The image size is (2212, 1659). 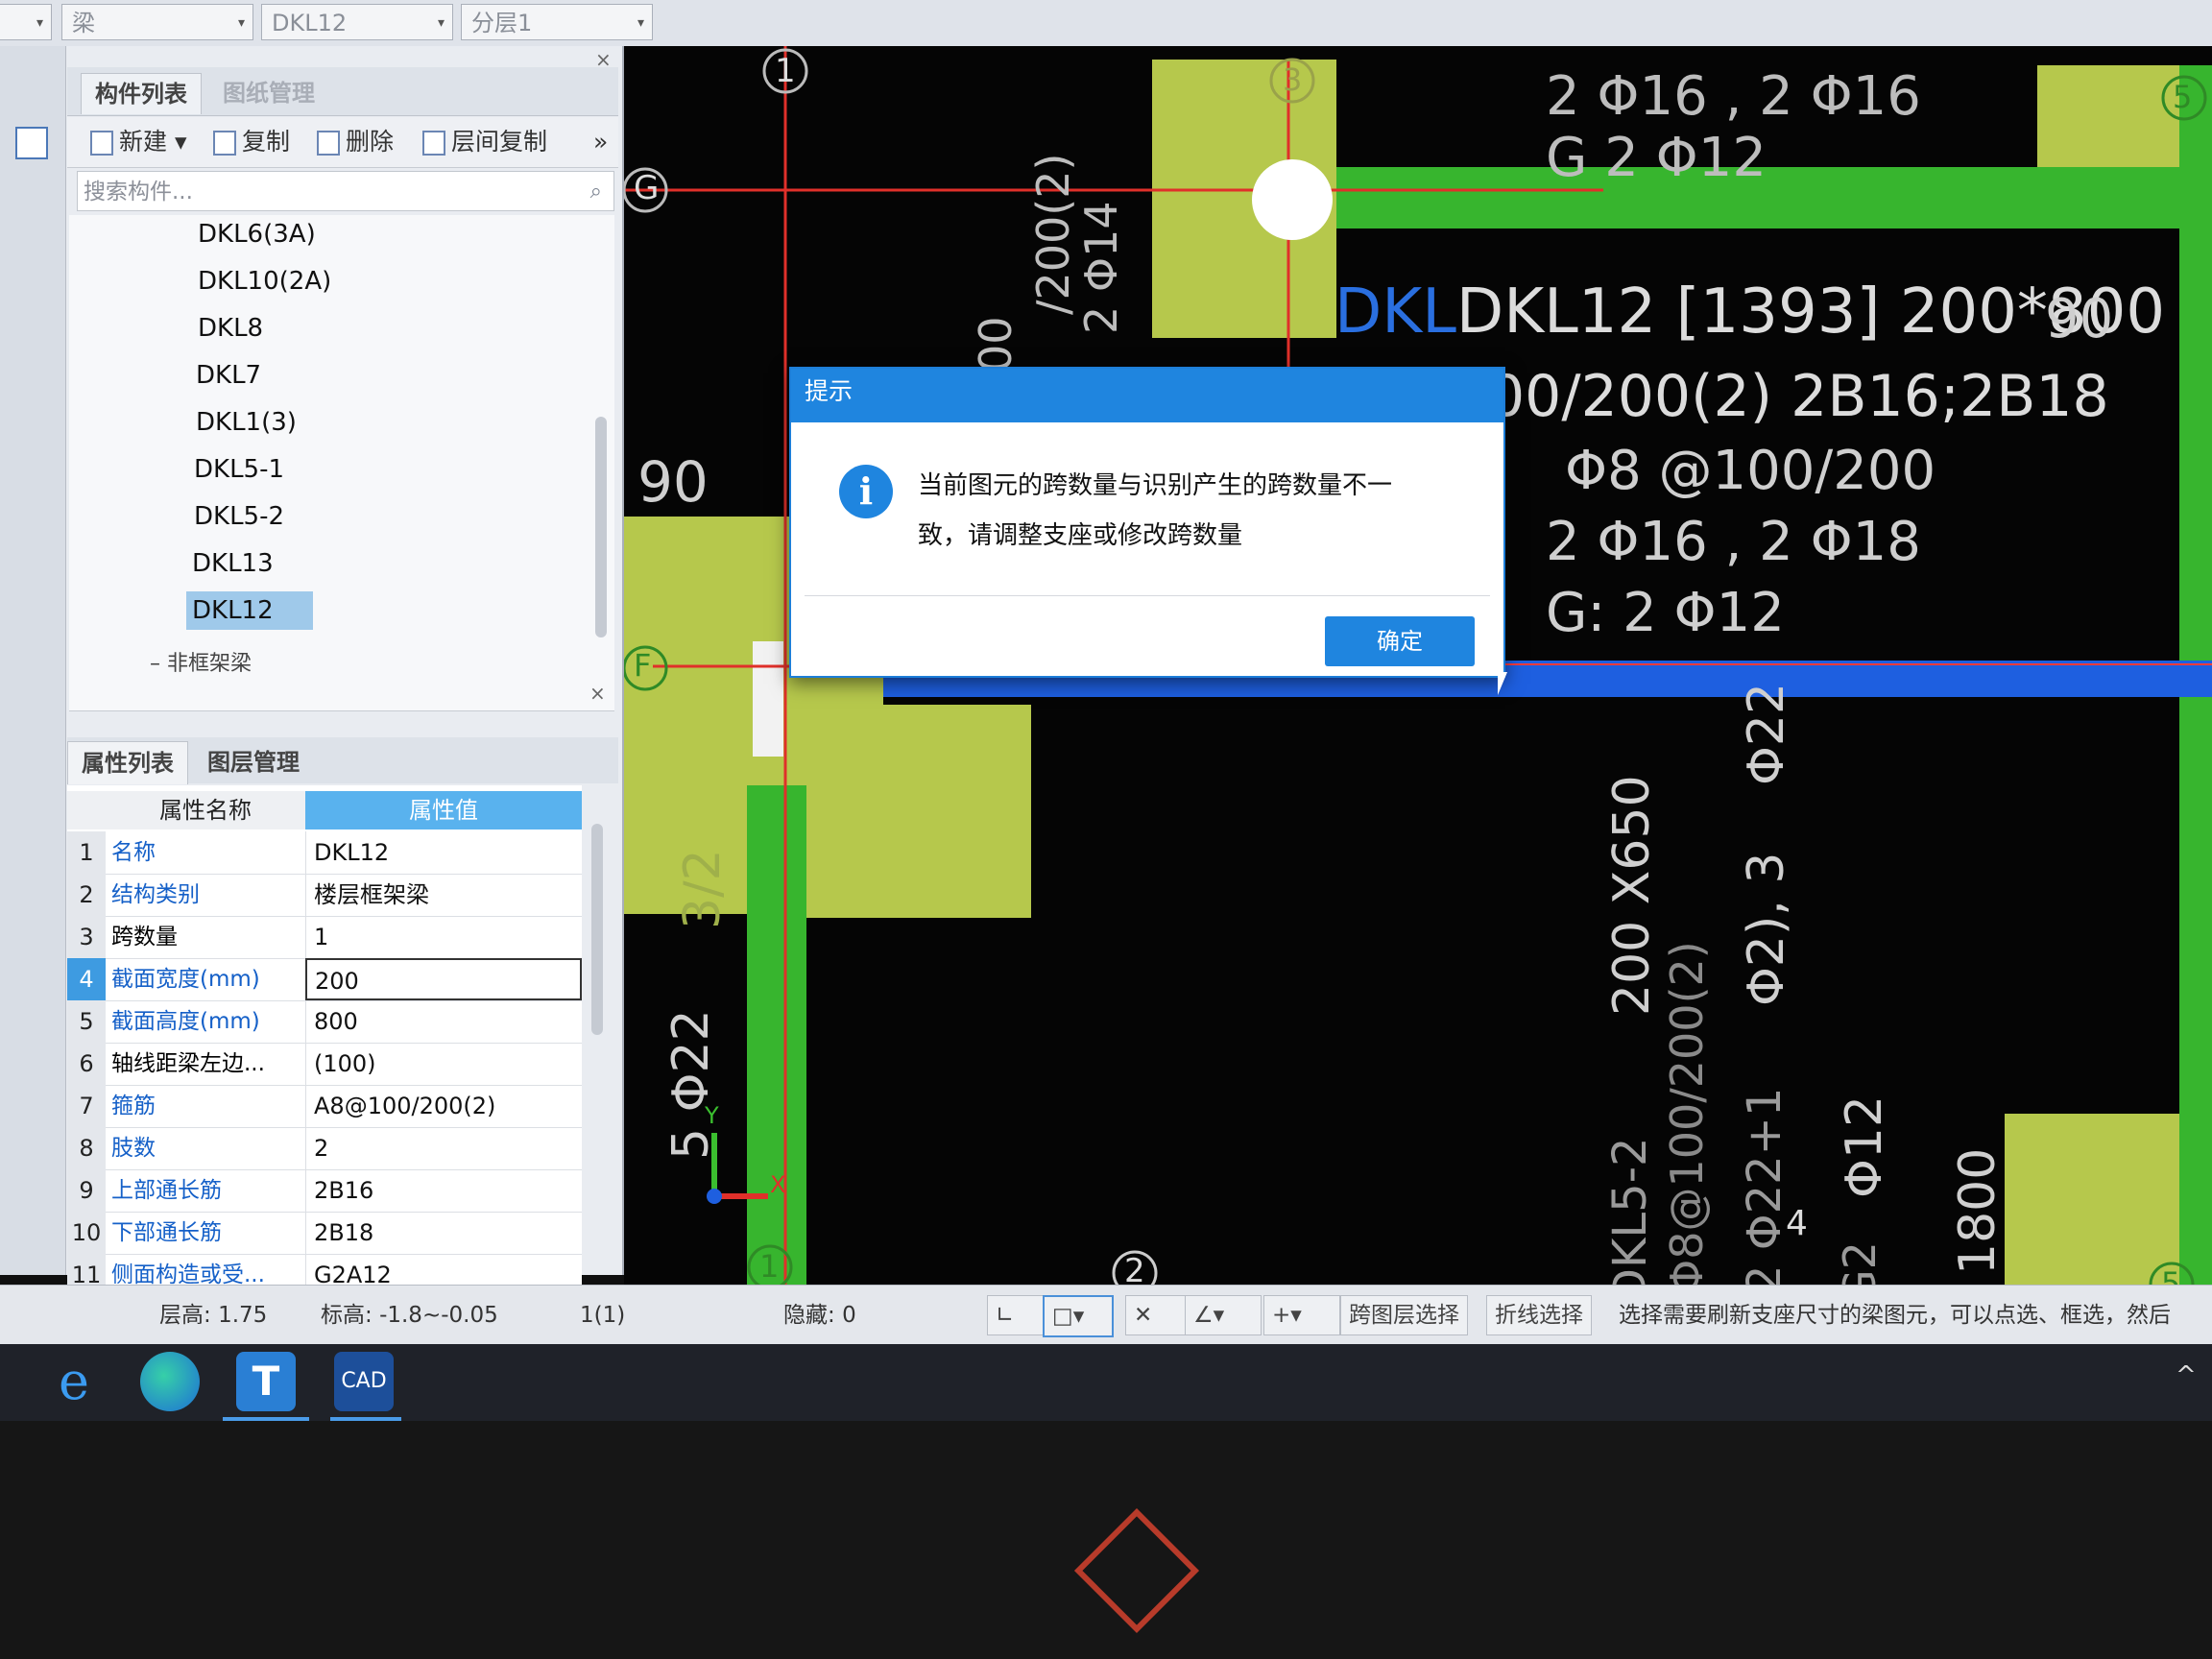 What do you see at coordinates (239, 516) in the screenshot?
I see `list-item: DKL5-2` at bounding box center [239, 516].